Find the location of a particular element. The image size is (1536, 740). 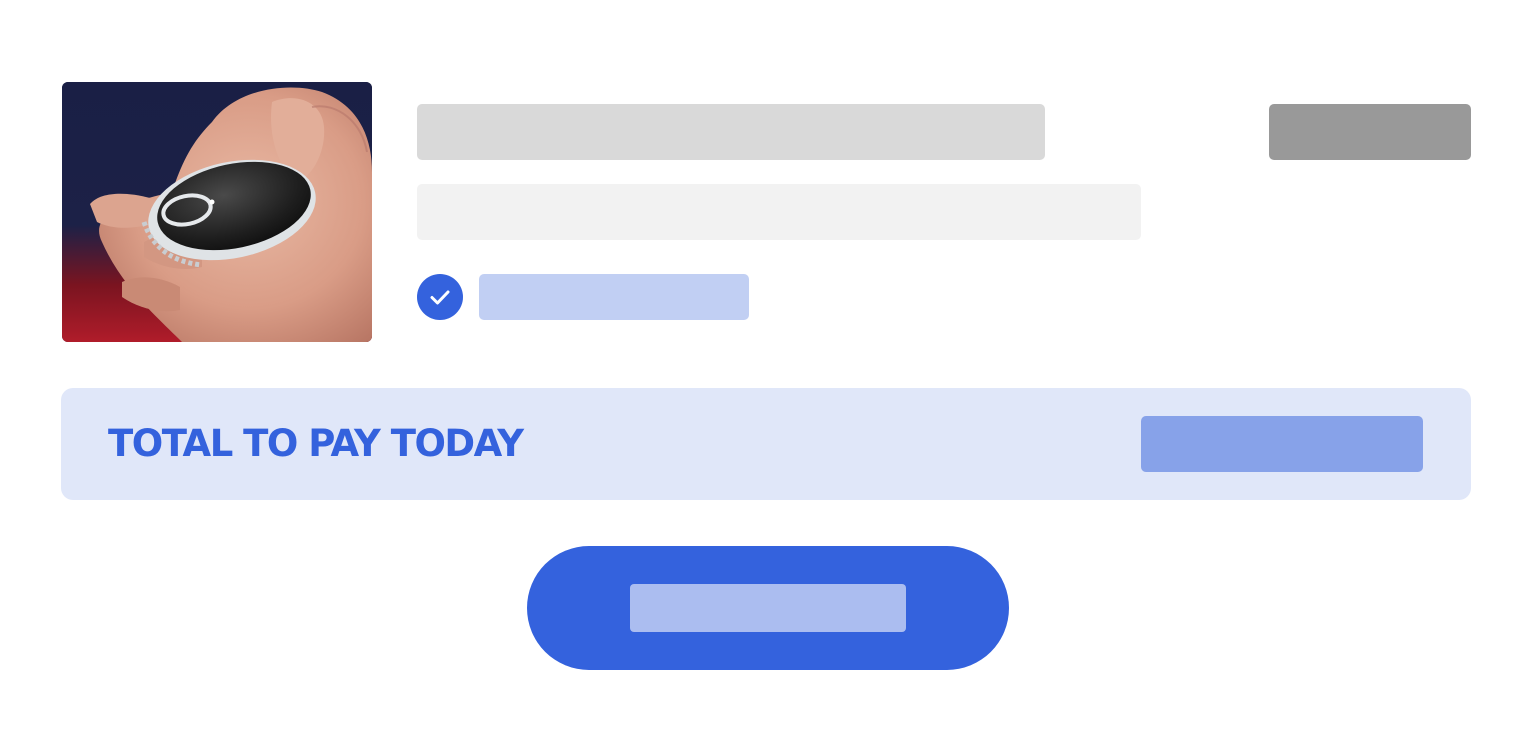

total-amount-placeholder is located at coordinates (1282, 444).